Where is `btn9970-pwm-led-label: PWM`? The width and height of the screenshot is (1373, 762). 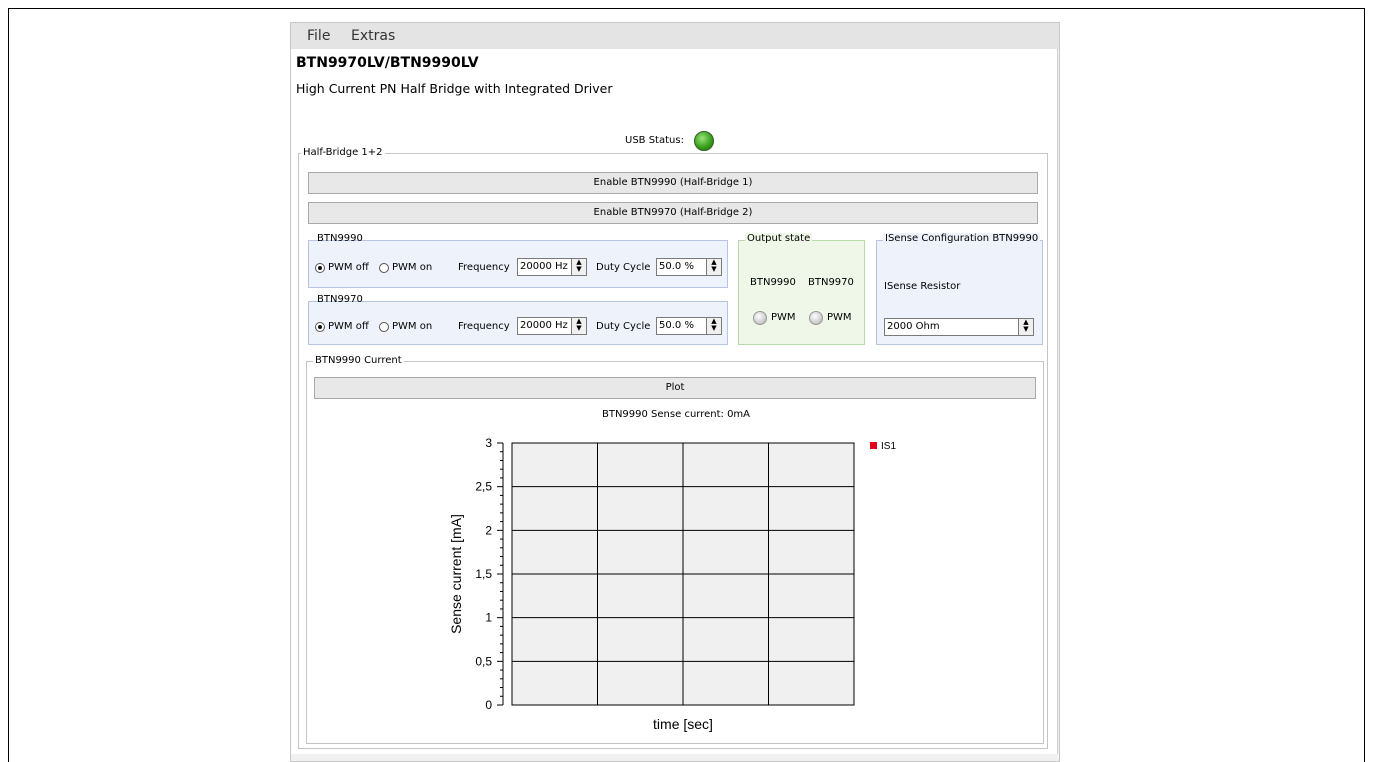 btn9970-pwm-led-label: PWM is located at coordinates (839, 317).